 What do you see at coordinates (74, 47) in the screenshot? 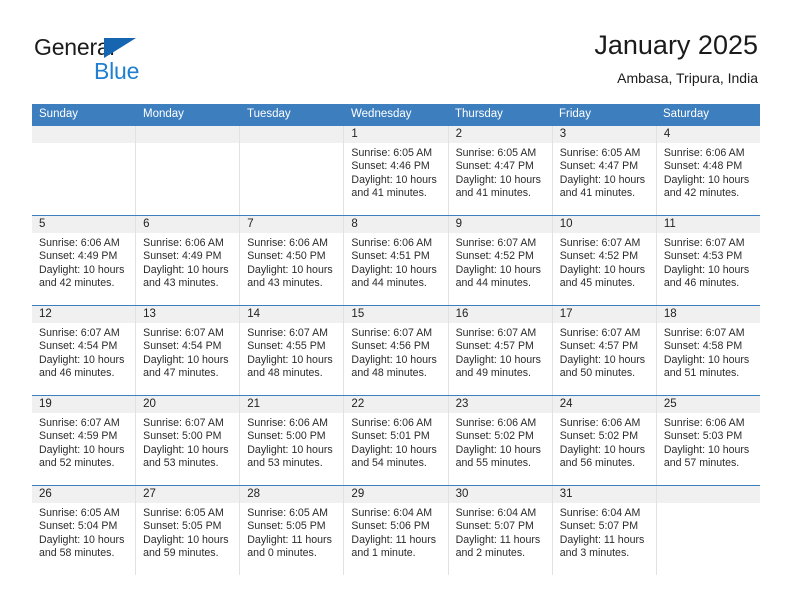
I see `logo-word-general: General` at bounding box center [74, 47].